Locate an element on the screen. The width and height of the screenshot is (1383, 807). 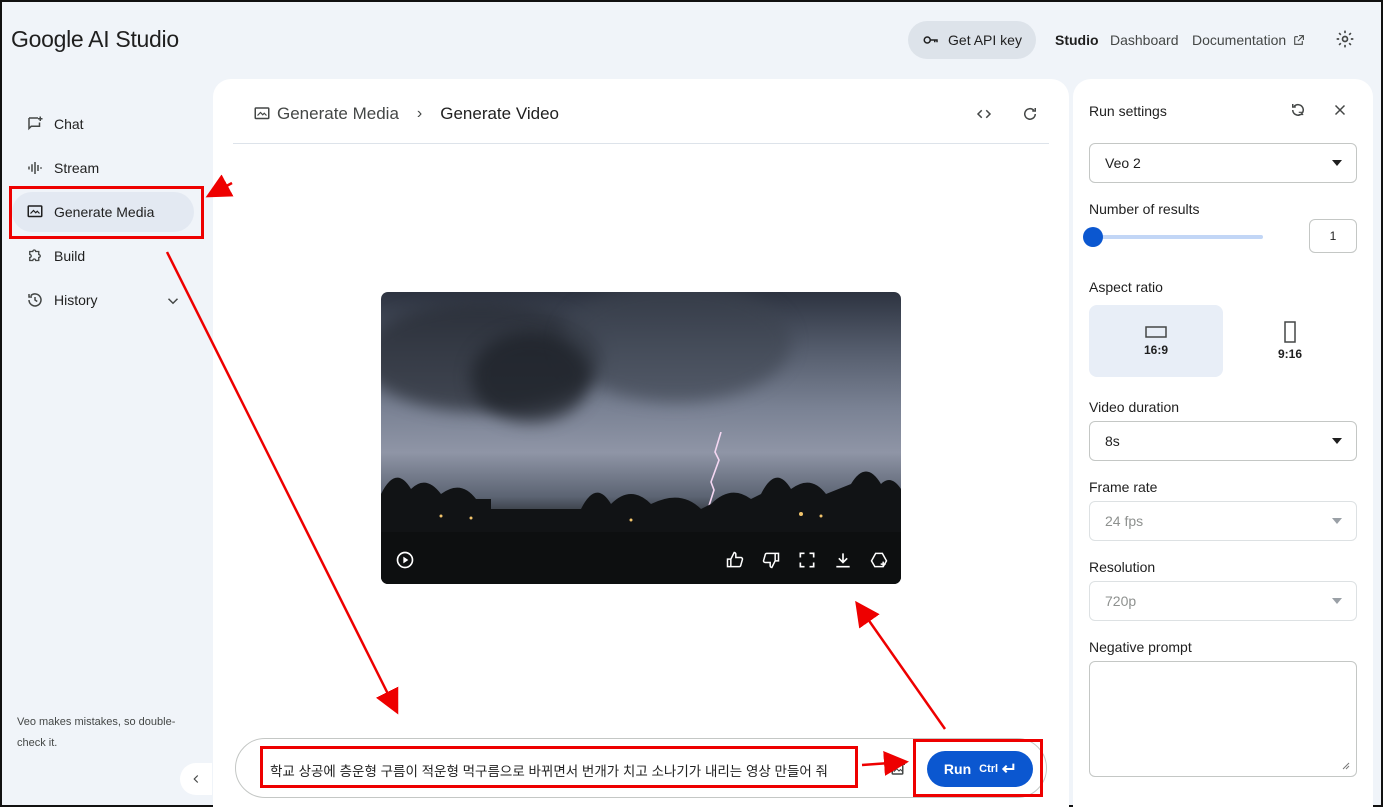
breadcrumb-parent: Generate Media is located at coordinates (326, 114).